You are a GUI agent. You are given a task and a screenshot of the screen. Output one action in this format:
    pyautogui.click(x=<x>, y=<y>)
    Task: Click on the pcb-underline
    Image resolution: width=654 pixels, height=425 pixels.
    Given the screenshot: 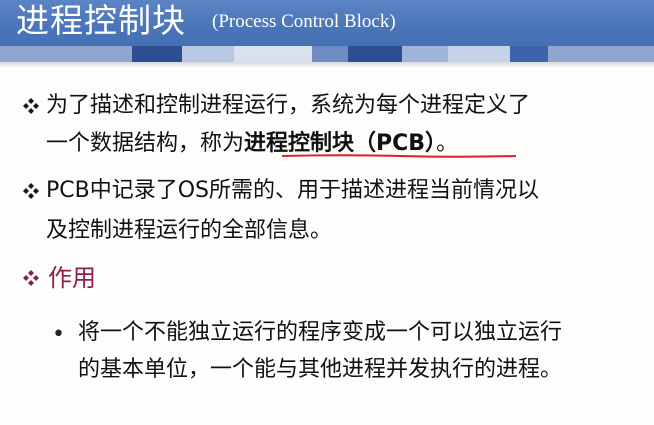 What is the action you would take?
    pyautogui.click(x=399, y=156)
    